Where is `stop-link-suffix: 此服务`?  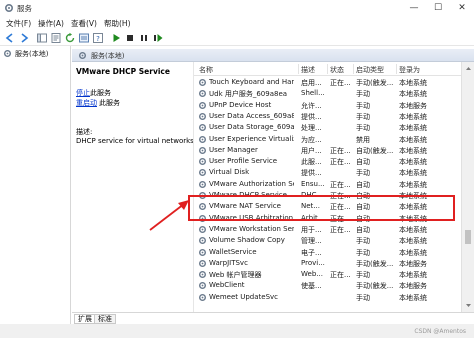
stop-link-suffix: 此服务 is located at coordinates (100, 93).